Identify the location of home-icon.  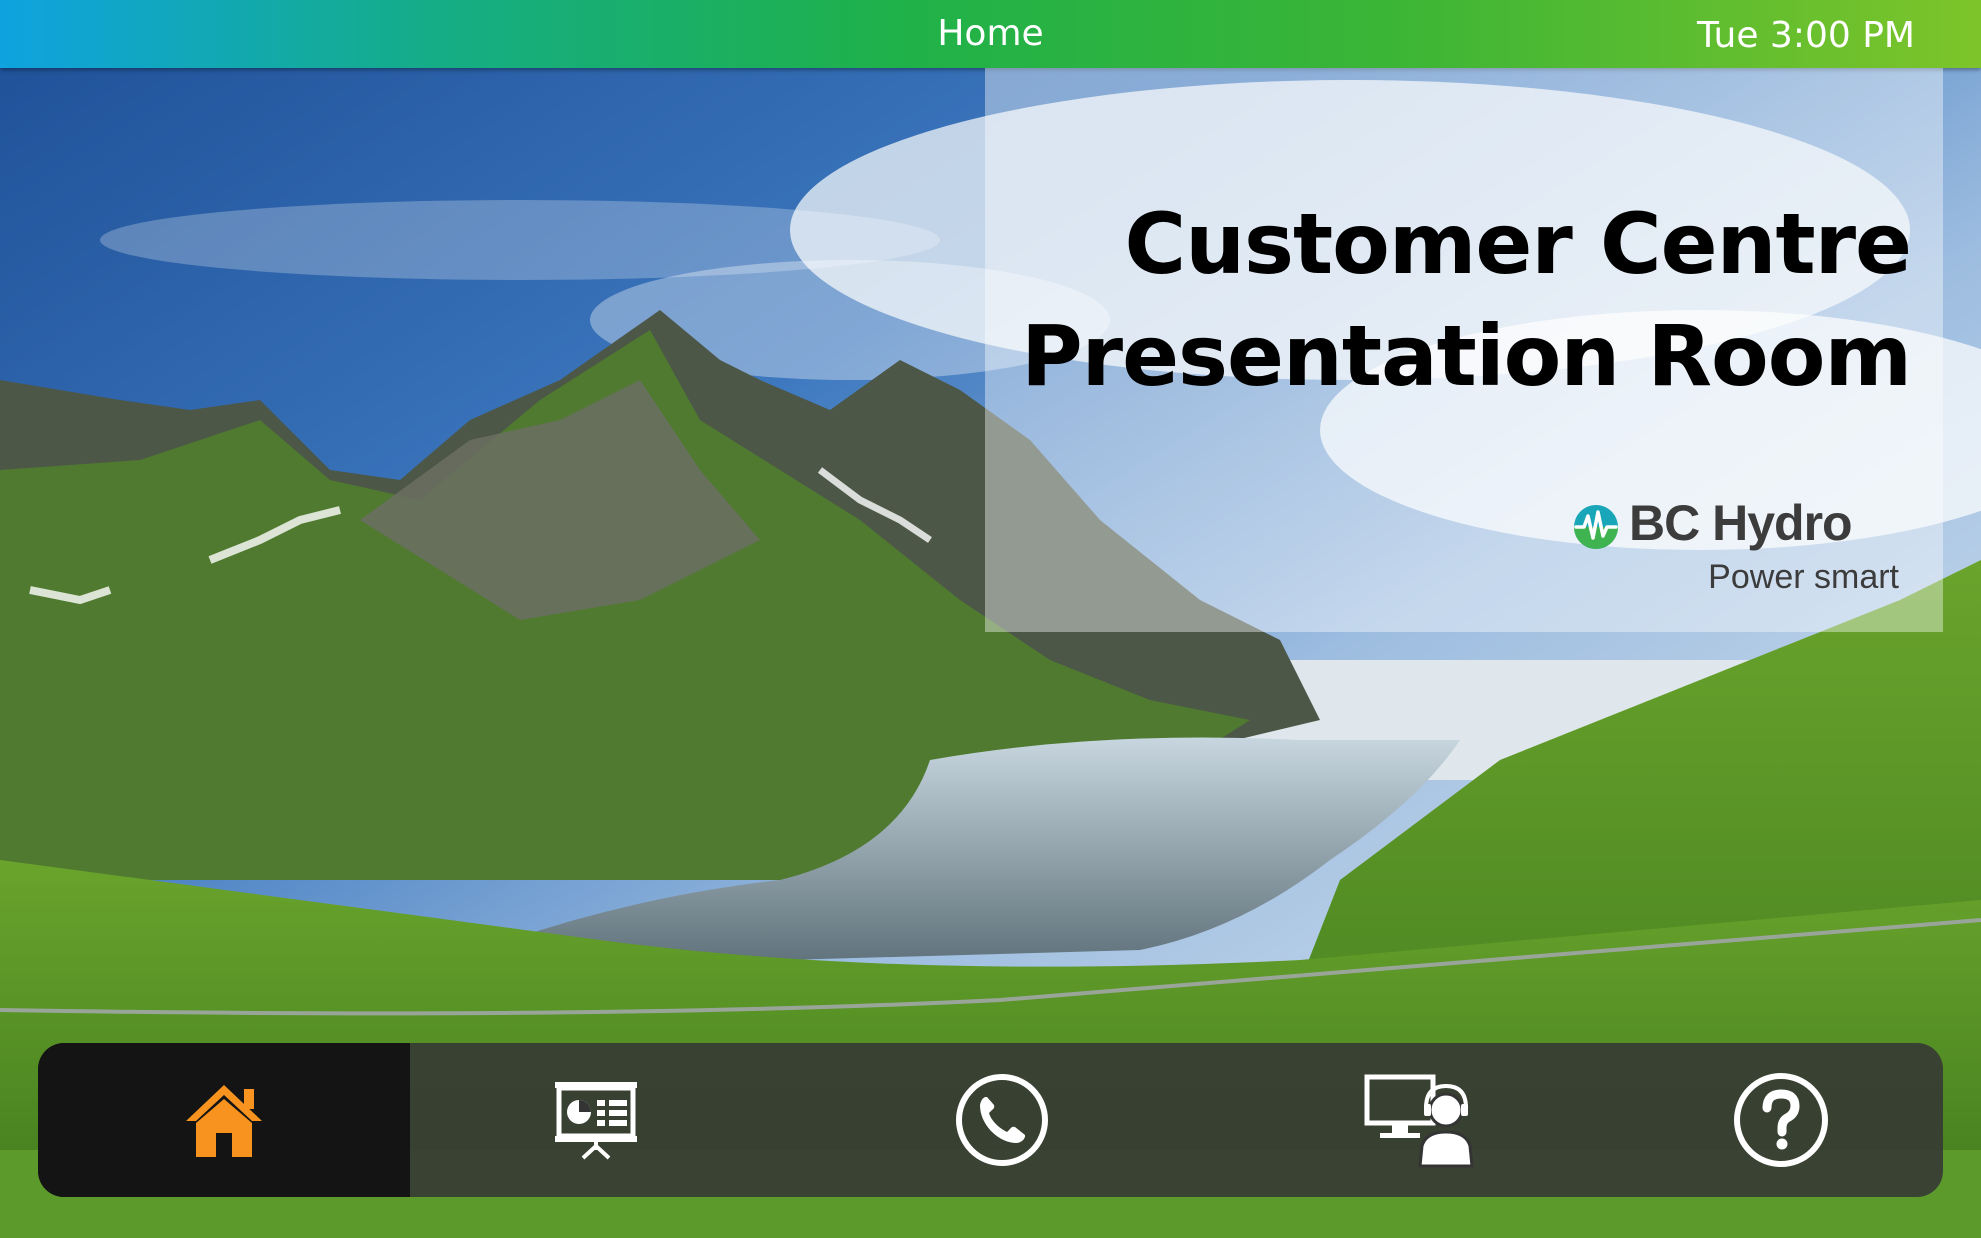
(224, 1120).